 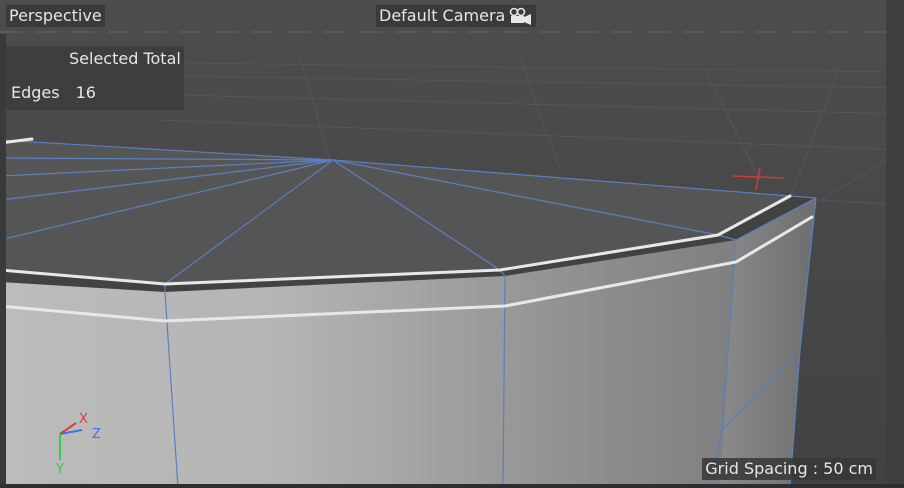 What do you see at coordinates (83, 419) in the screenshot?
I see `axis-x-label: X` at bounding box center [83, 419].